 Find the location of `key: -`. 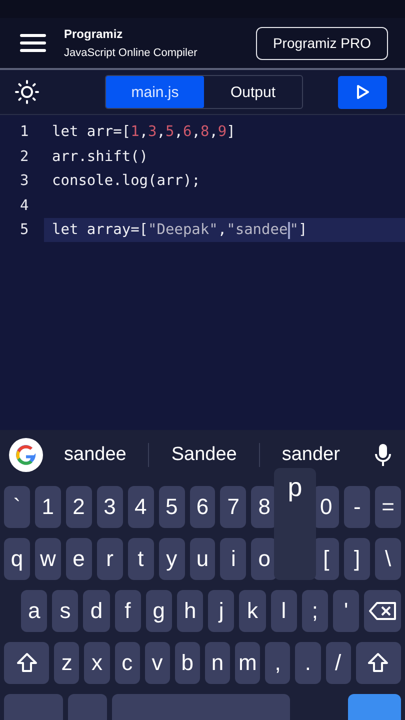

key: - is located at coordinates (357, 507).